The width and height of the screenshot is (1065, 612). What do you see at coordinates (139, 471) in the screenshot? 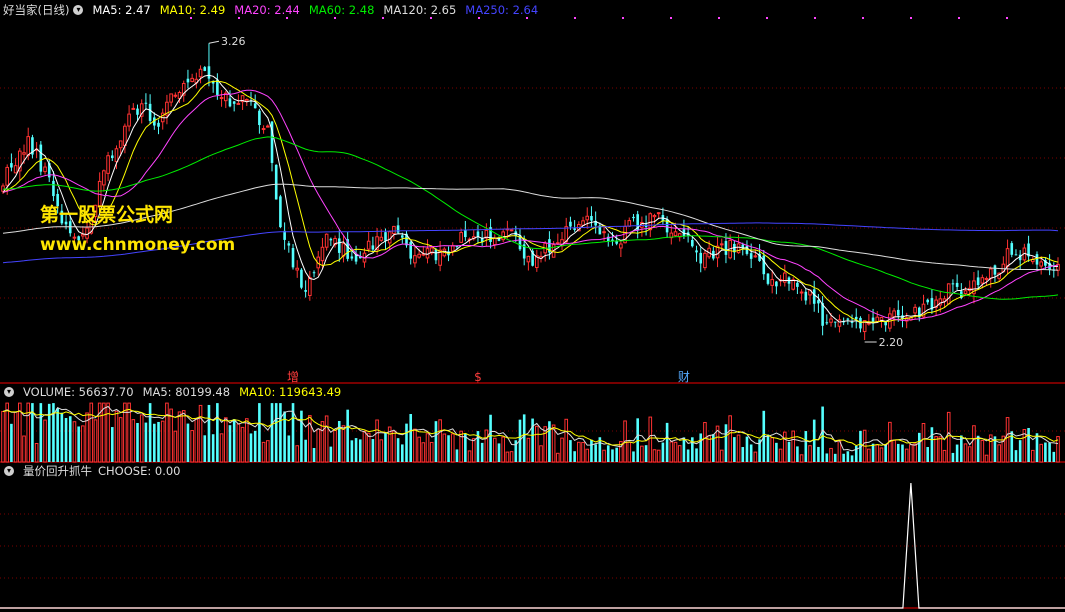
I see `choose-label: CHOOSE: 0.00` at bounding box center [139, 471].